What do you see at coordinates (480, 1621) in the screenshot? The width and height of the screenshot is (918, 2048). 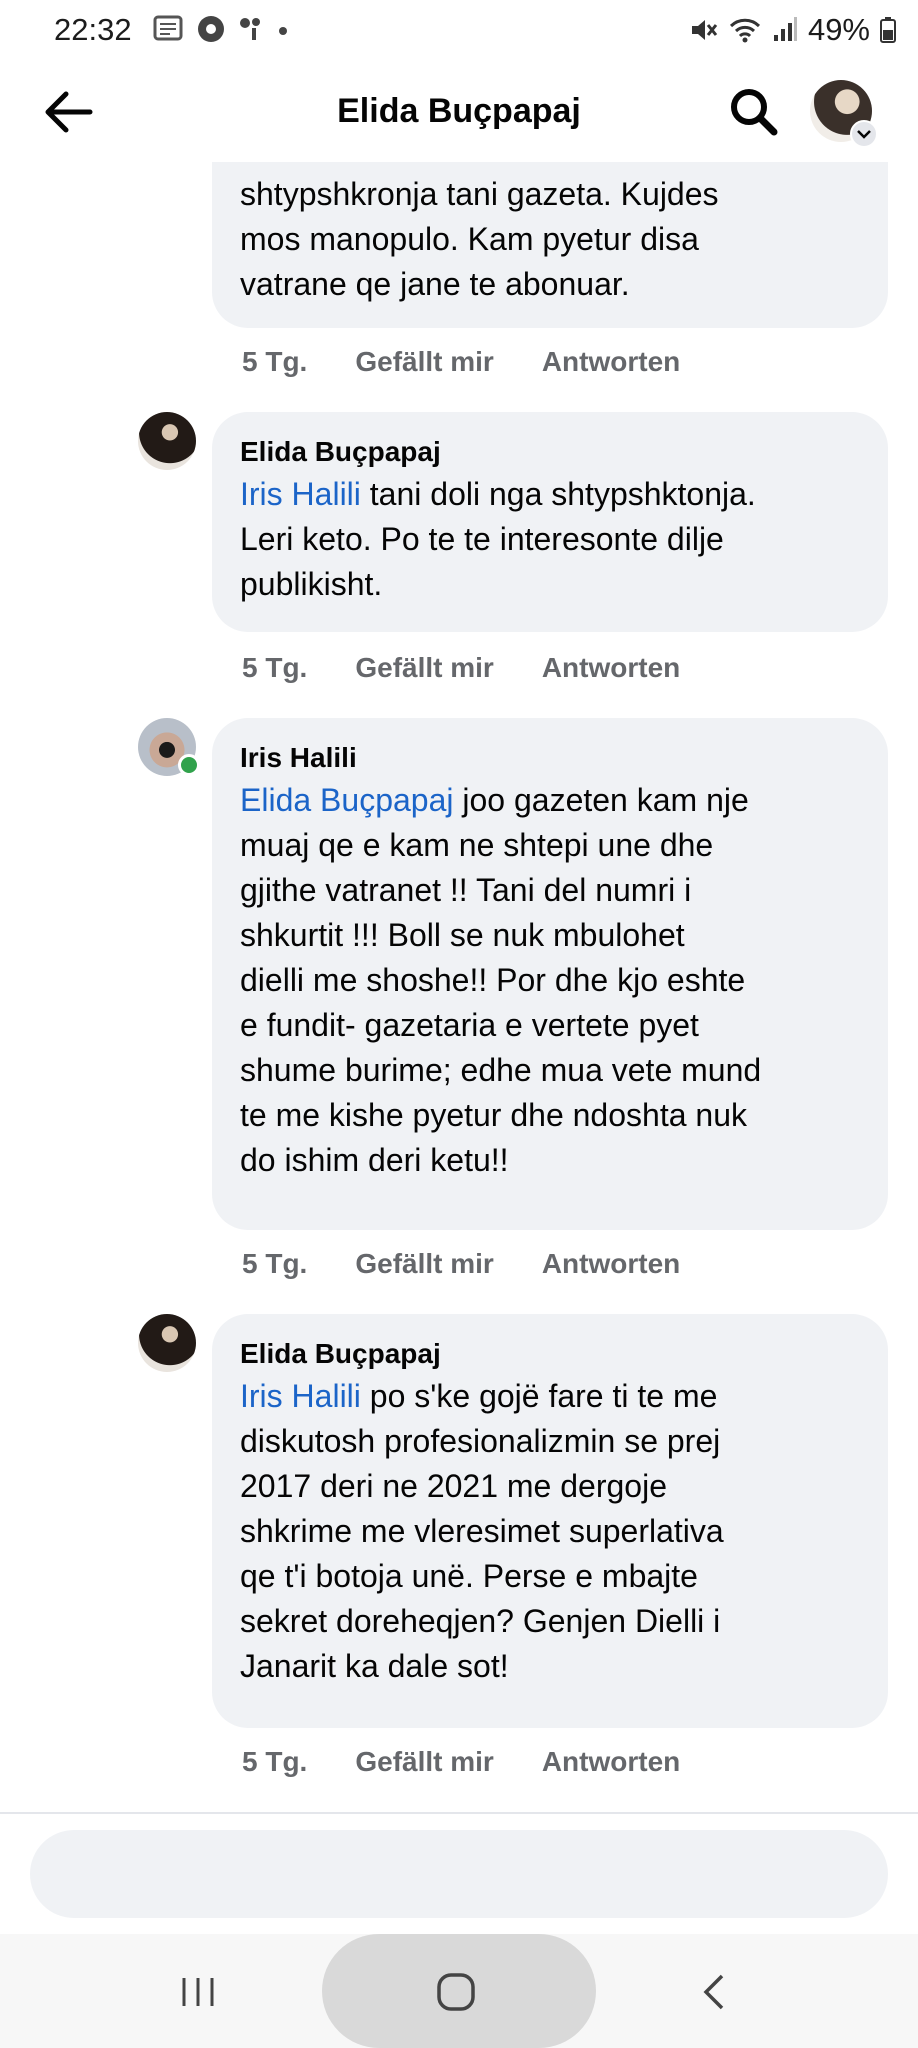 I see `comment-text-line: sekret doreheqjen? Genjen Dielli i` at bounding box center [480, 1621].